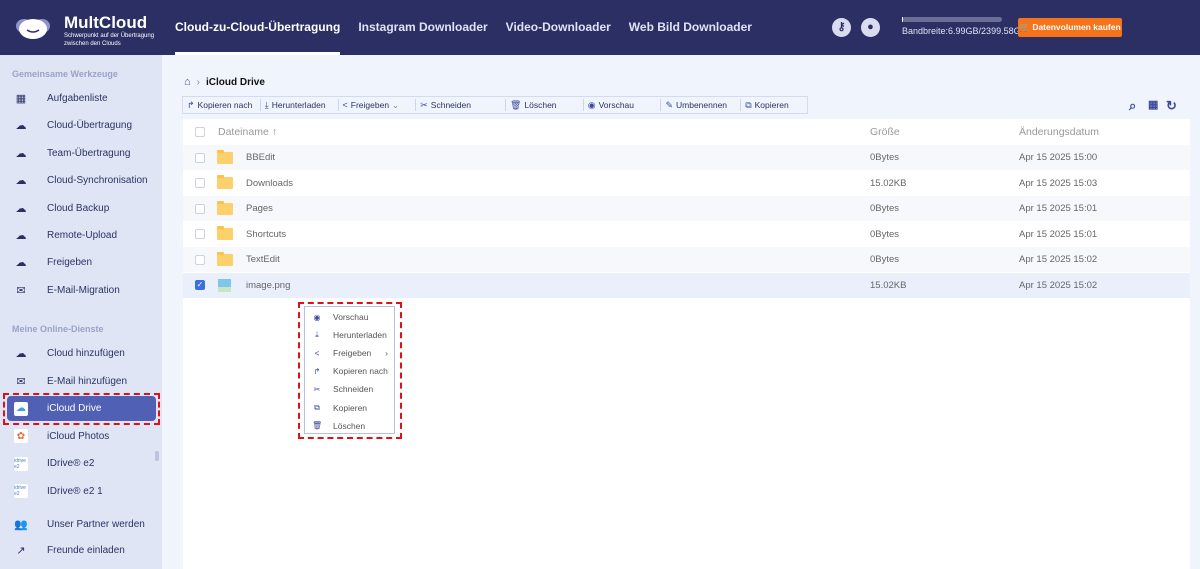 The height and width of the screenshot is (569, 1200). Describe the element at coordinates (157, 456) in the screenshot. I see `sidebar-scrollbar` at that location.